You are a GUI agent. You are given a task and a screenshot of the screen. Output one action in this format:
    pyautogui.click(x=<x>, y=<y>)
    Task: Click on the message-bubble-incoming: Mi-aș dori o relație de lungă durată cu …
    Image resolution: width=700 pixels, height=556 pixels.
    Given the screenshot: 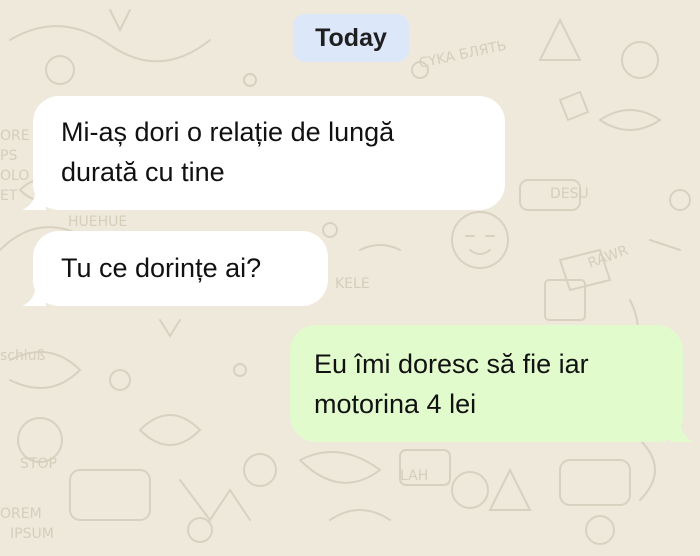 What is the action you would take?
    pyautogui.click(x=269, y=153)
    